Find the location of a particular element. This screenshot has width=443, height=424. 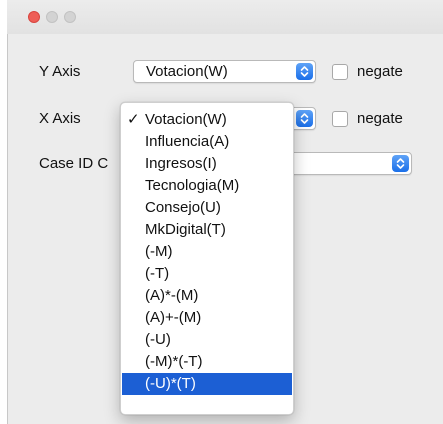

menu-item-consejo: Consejo(U) is located at coordinates (207, 208).